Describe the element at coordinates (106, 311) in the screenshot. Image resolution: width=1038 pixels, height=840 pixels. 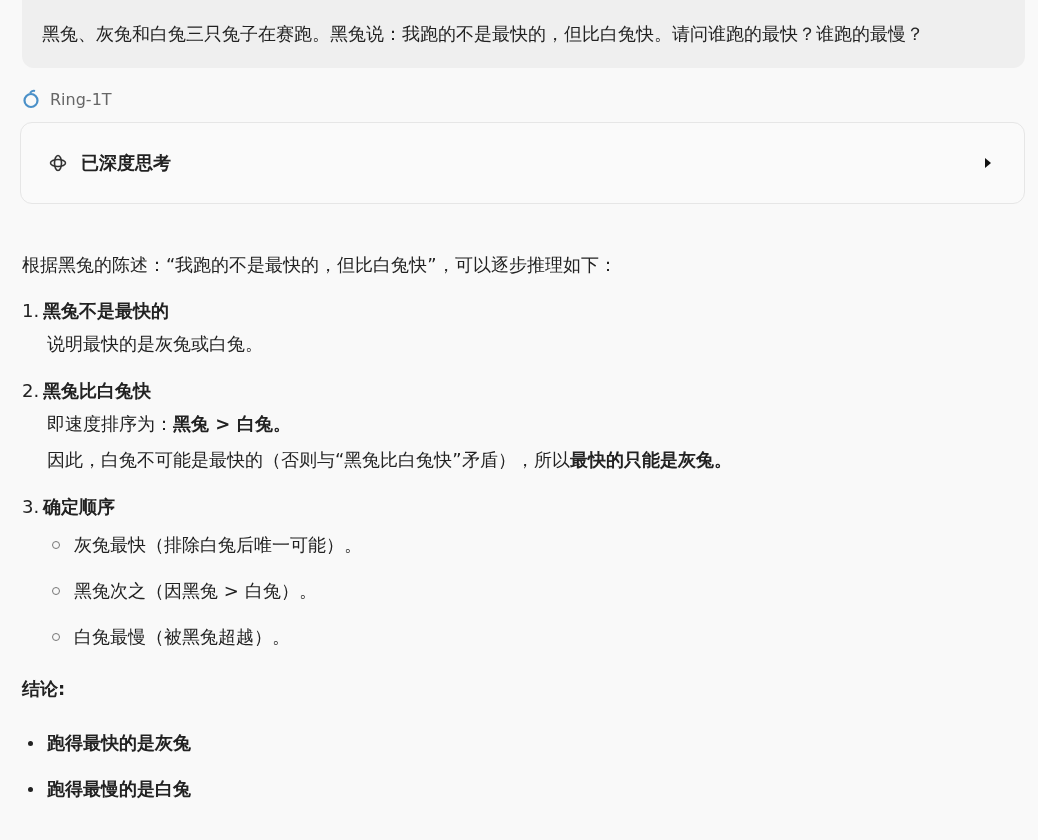
I see `step-title: 黑兔不是最快的` at that location.